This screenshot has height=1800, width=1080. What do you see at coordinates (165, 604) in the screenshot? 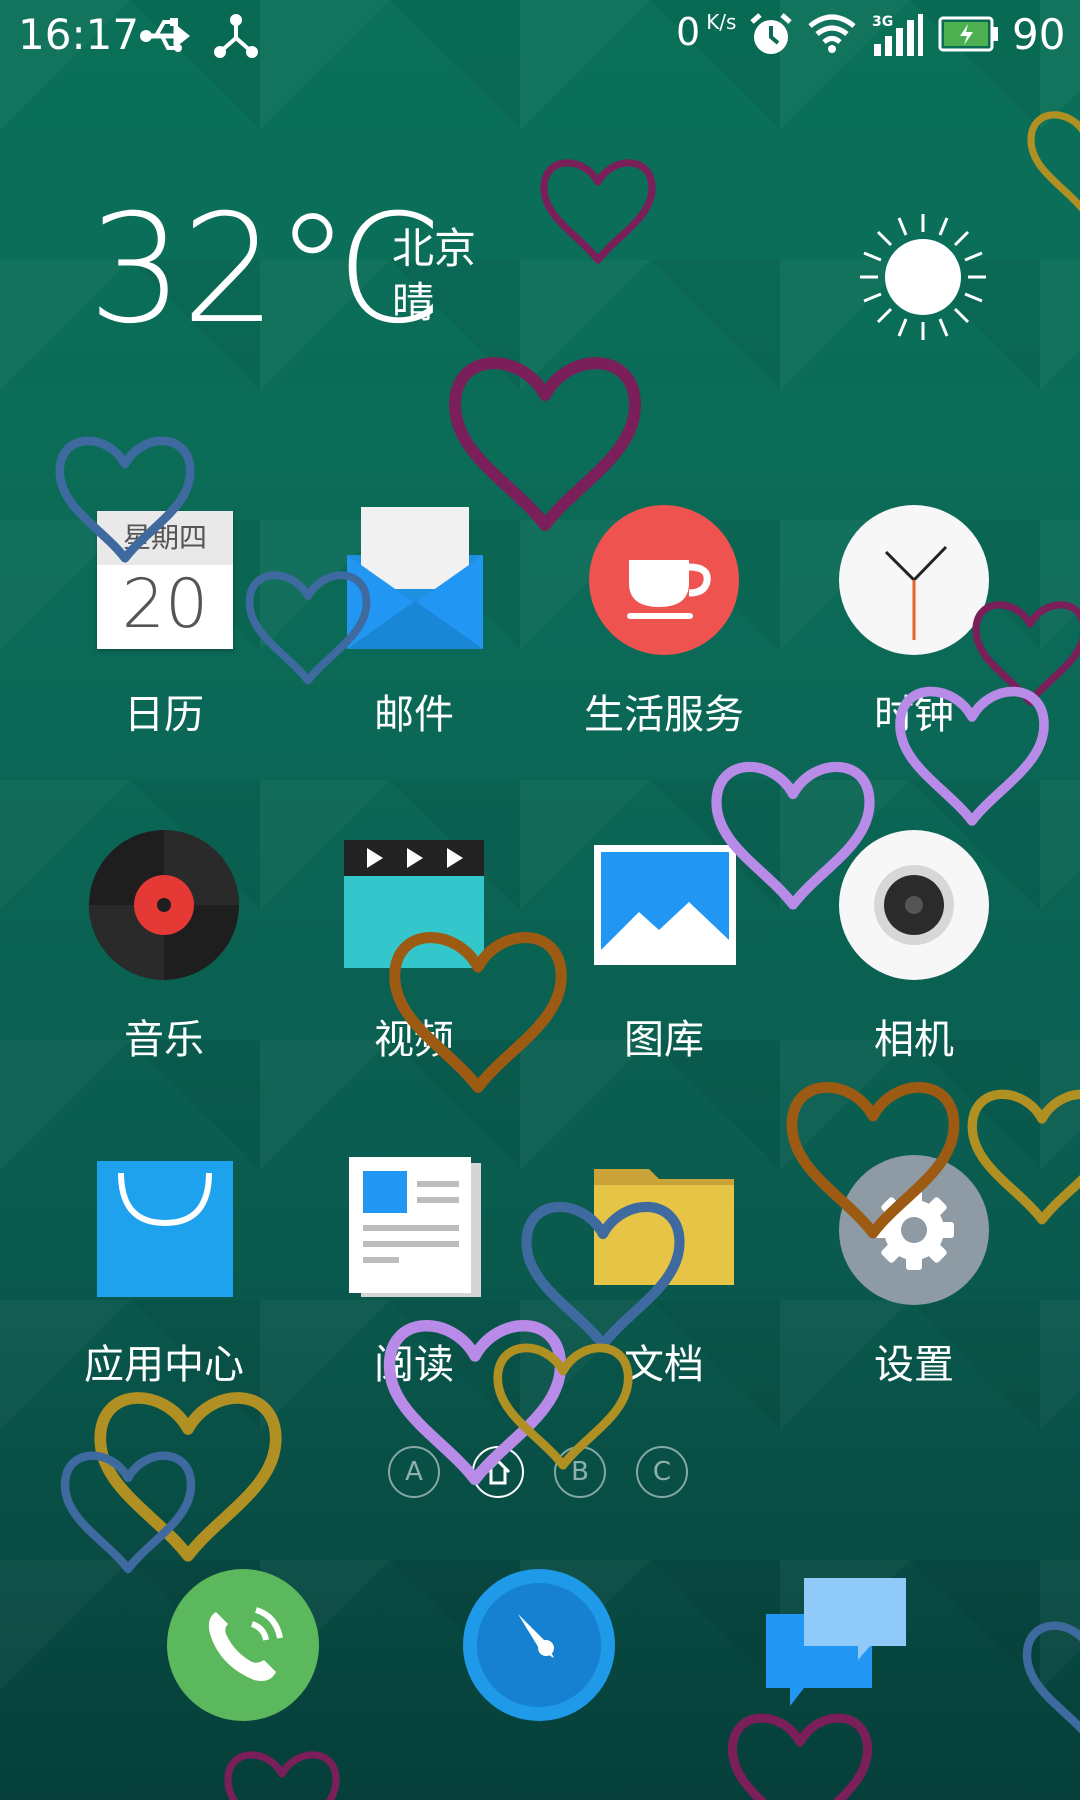
I see `calendar-day: 20` at bounding box center [165, 604].